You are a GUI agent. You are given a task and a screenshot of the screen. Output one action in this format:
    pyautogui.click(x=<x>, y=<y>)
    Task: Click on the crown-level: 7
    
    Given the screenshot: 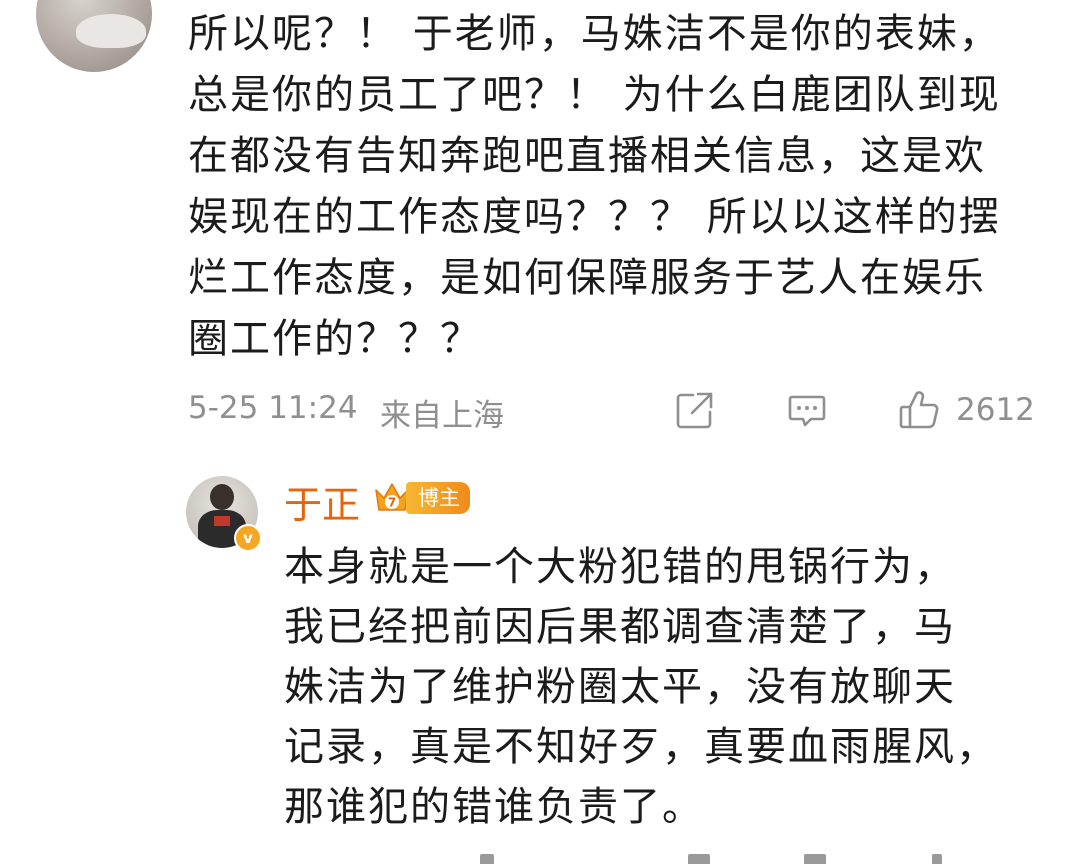 What is the action you would take?
    pyautogui.click(x=392, y=503)
    